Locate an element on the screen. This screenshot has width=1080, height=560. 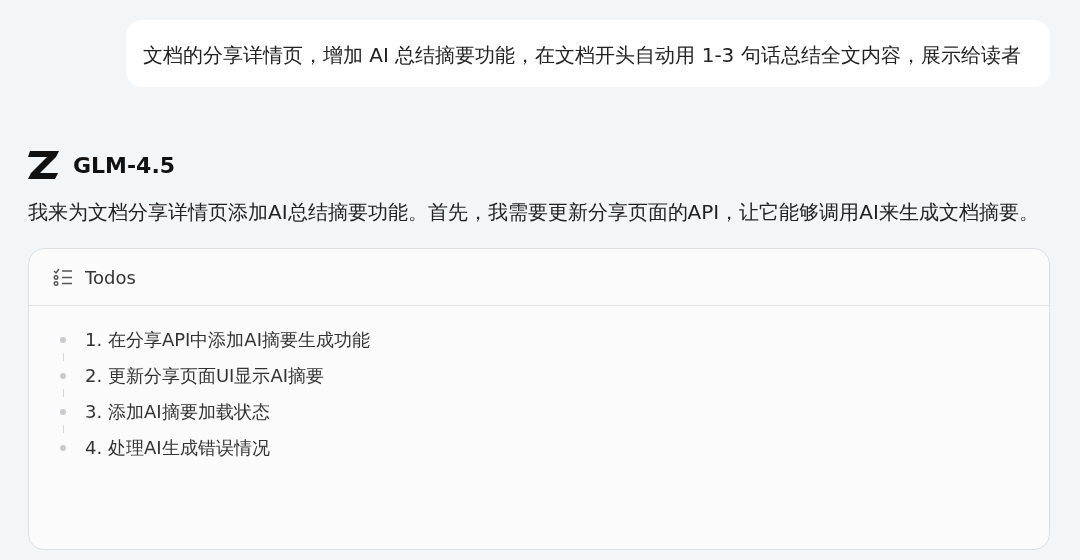
checklist-icon is located at coordinates (63, 277).